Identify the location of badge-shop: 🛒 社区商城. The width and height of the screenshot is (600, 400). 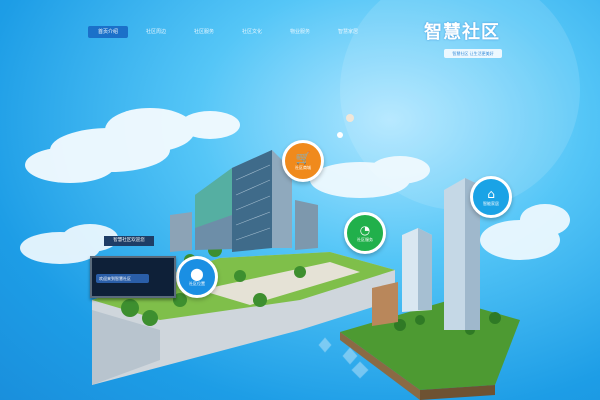
(303, 161).